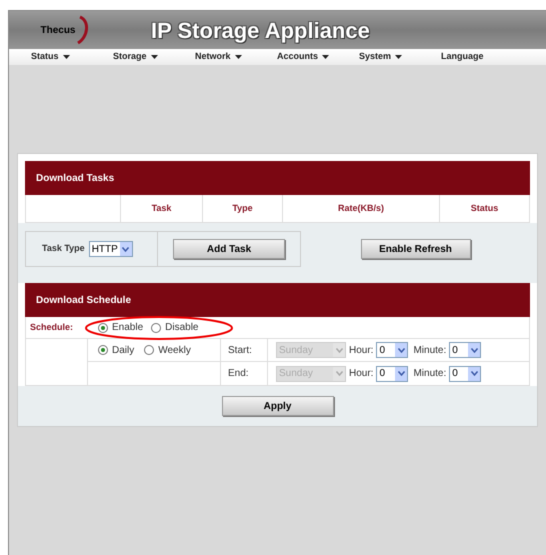  Describe the element at coordinates (121, 327) in the screenshot. I see `radio-option: Enable` at that location.